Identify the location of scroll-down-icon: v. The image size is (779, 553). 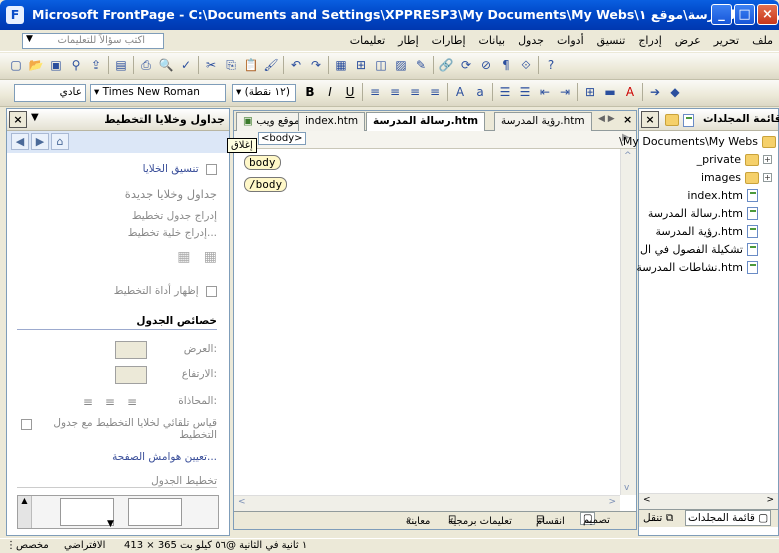
(626, 488).